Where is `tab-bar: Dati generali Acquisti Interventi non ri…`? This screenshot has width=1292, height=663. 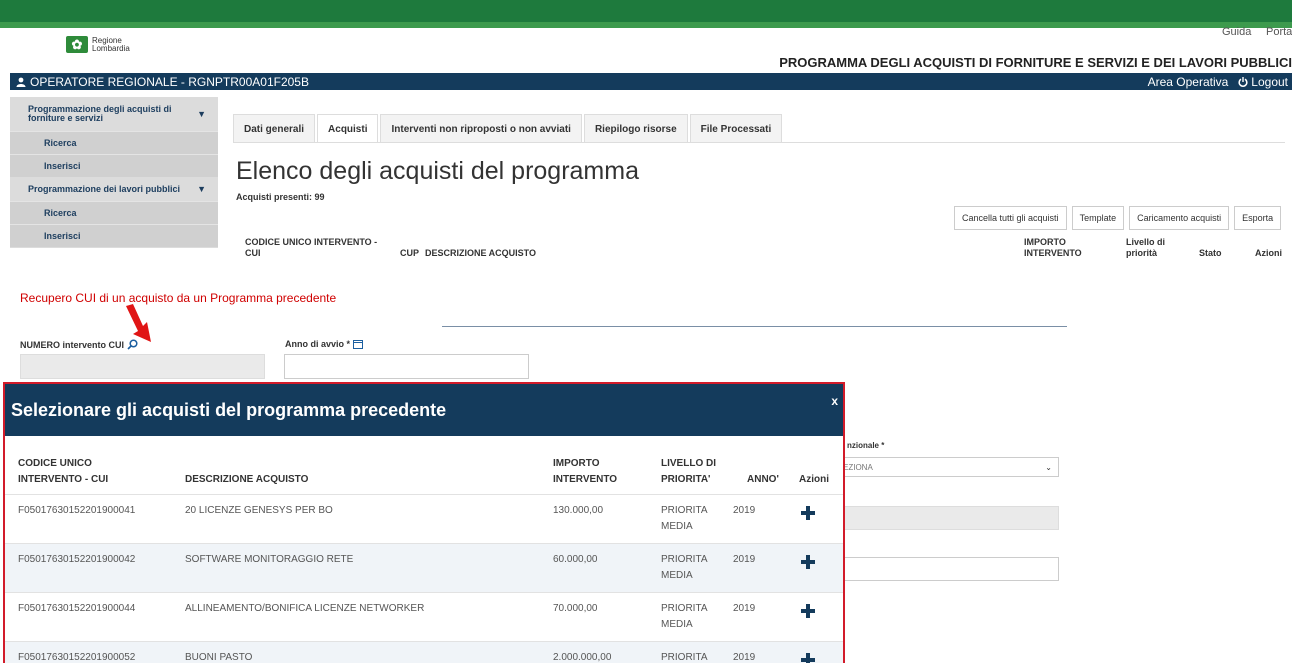 tab-bar: Dati generali Acquisti Interventi non ri… is located at coordinates (508, 128).